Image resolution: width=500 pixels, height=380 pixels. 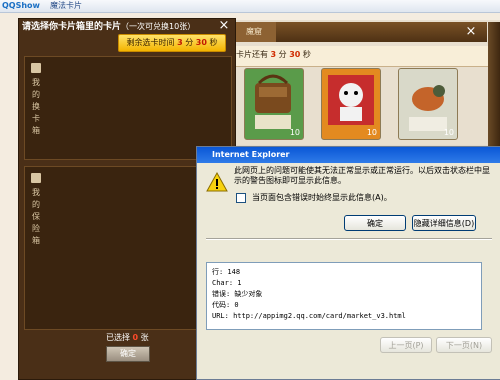 I want to click on detail-line: Char: 1, so click(x=227, y=283).